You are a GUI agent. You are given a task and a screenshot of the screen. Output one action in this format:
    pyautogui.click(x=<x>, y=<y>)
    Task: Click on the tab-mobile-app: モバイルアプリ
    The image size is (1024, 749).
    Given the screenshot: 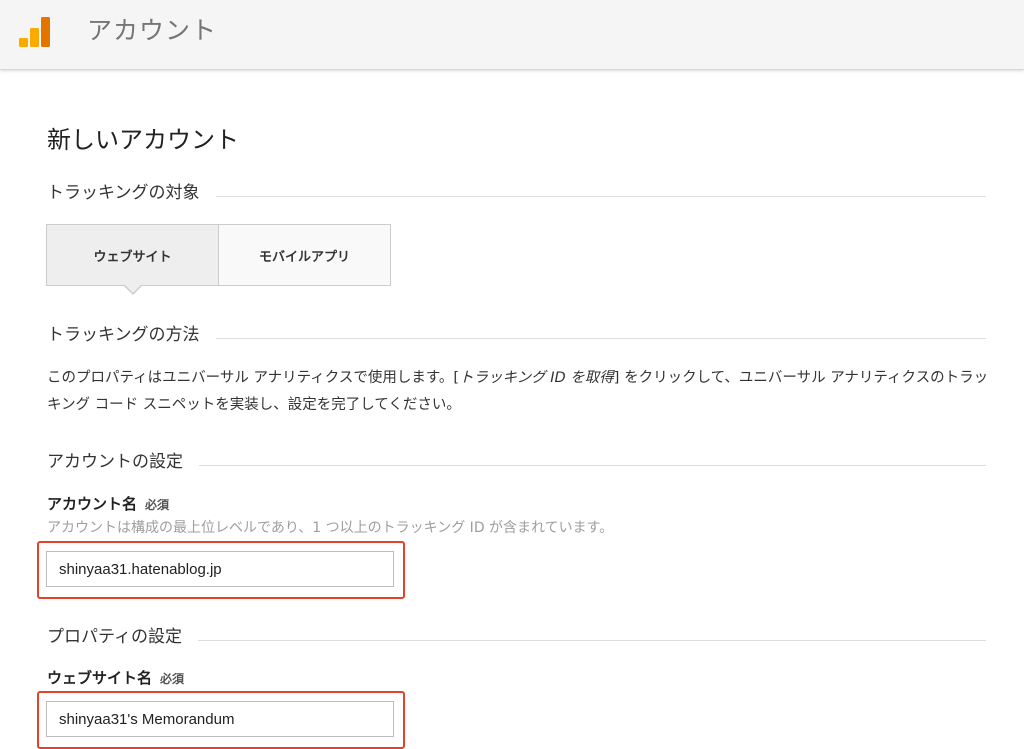 What is the action you would take?
    pyautogui.click(x=304, y=255)
    